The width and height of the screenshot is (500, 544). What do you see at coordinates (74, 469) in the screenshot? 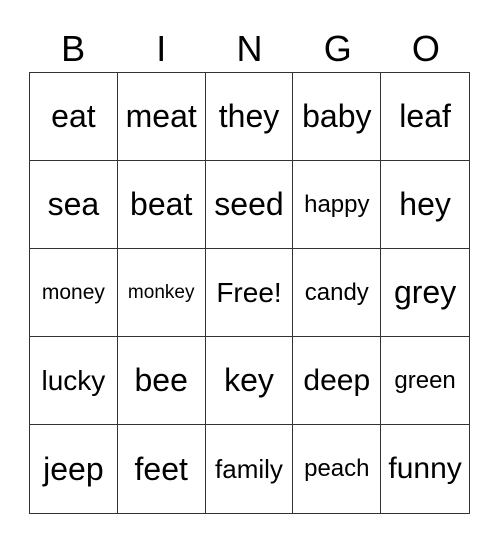
I see `bingo-cell: jeep` at bounding box center [74, 469].